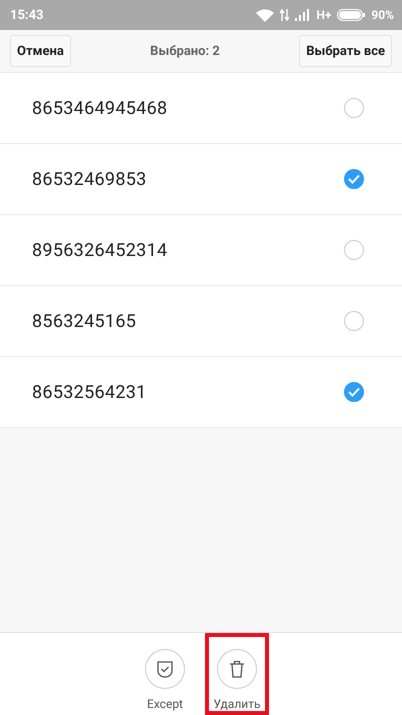 The image size is (402, 715). Describe the element at coordinates (382, 15) in the screenshot. I see `battery-percent: 90%` at that location.